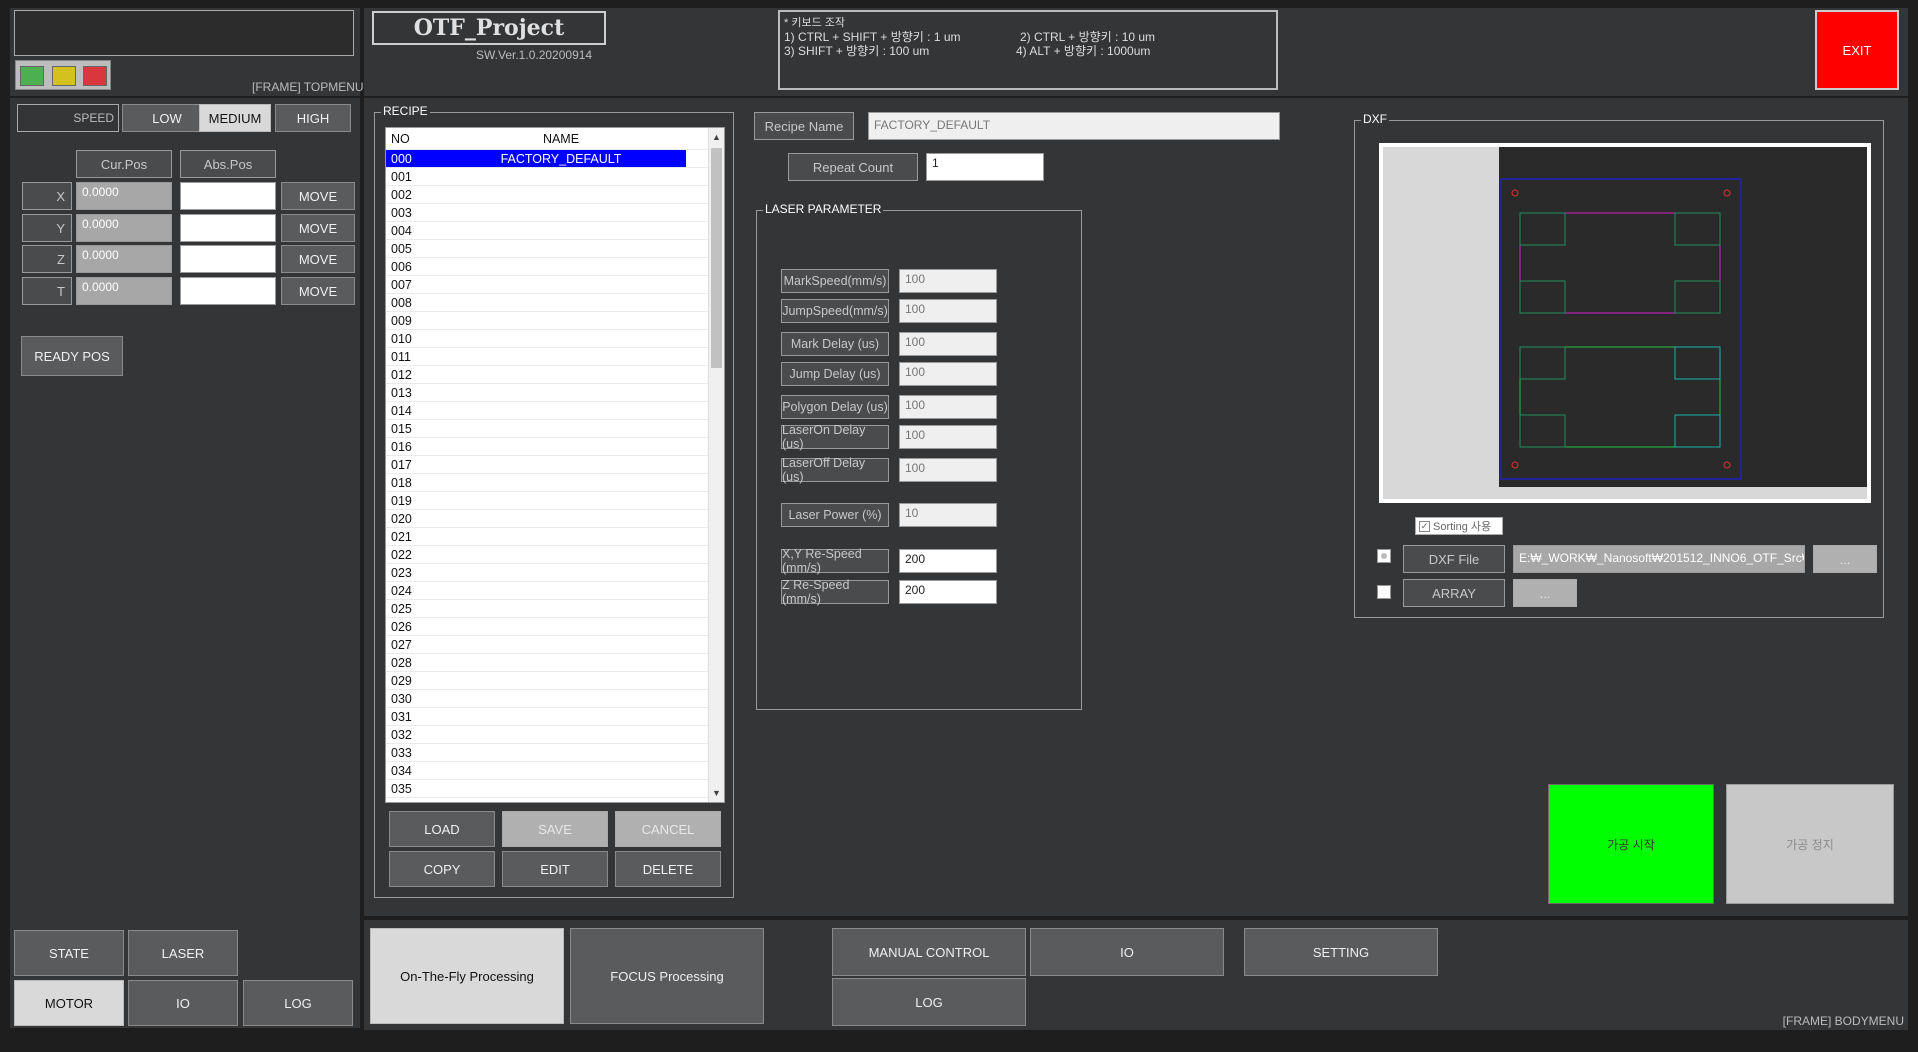 The width and height of the screenshot is (1918, 1052). Describe the element at coordinates (555, 393) in the screenshot. I see `table-row: 013` at that location.